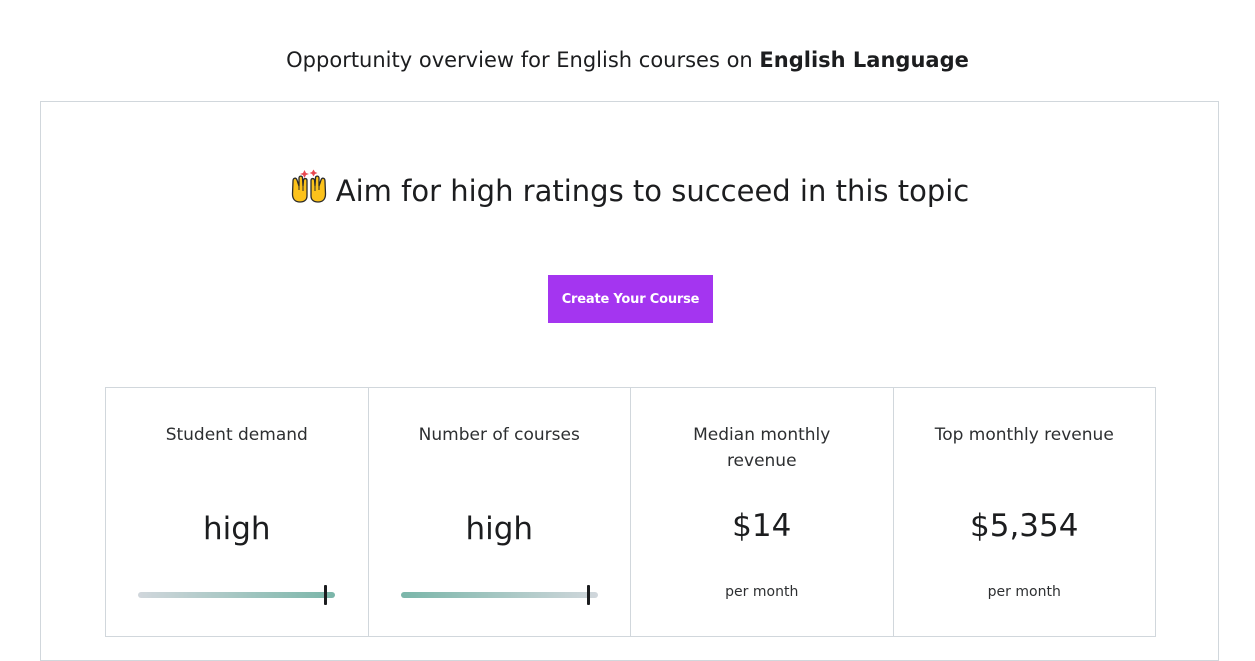 Image resolution: width=1255 pixels, height=661 pixels. What do you see at coordinates (236, 595) in the screenshot?
I see `demand-gauge` at bounding box center [236, 595].